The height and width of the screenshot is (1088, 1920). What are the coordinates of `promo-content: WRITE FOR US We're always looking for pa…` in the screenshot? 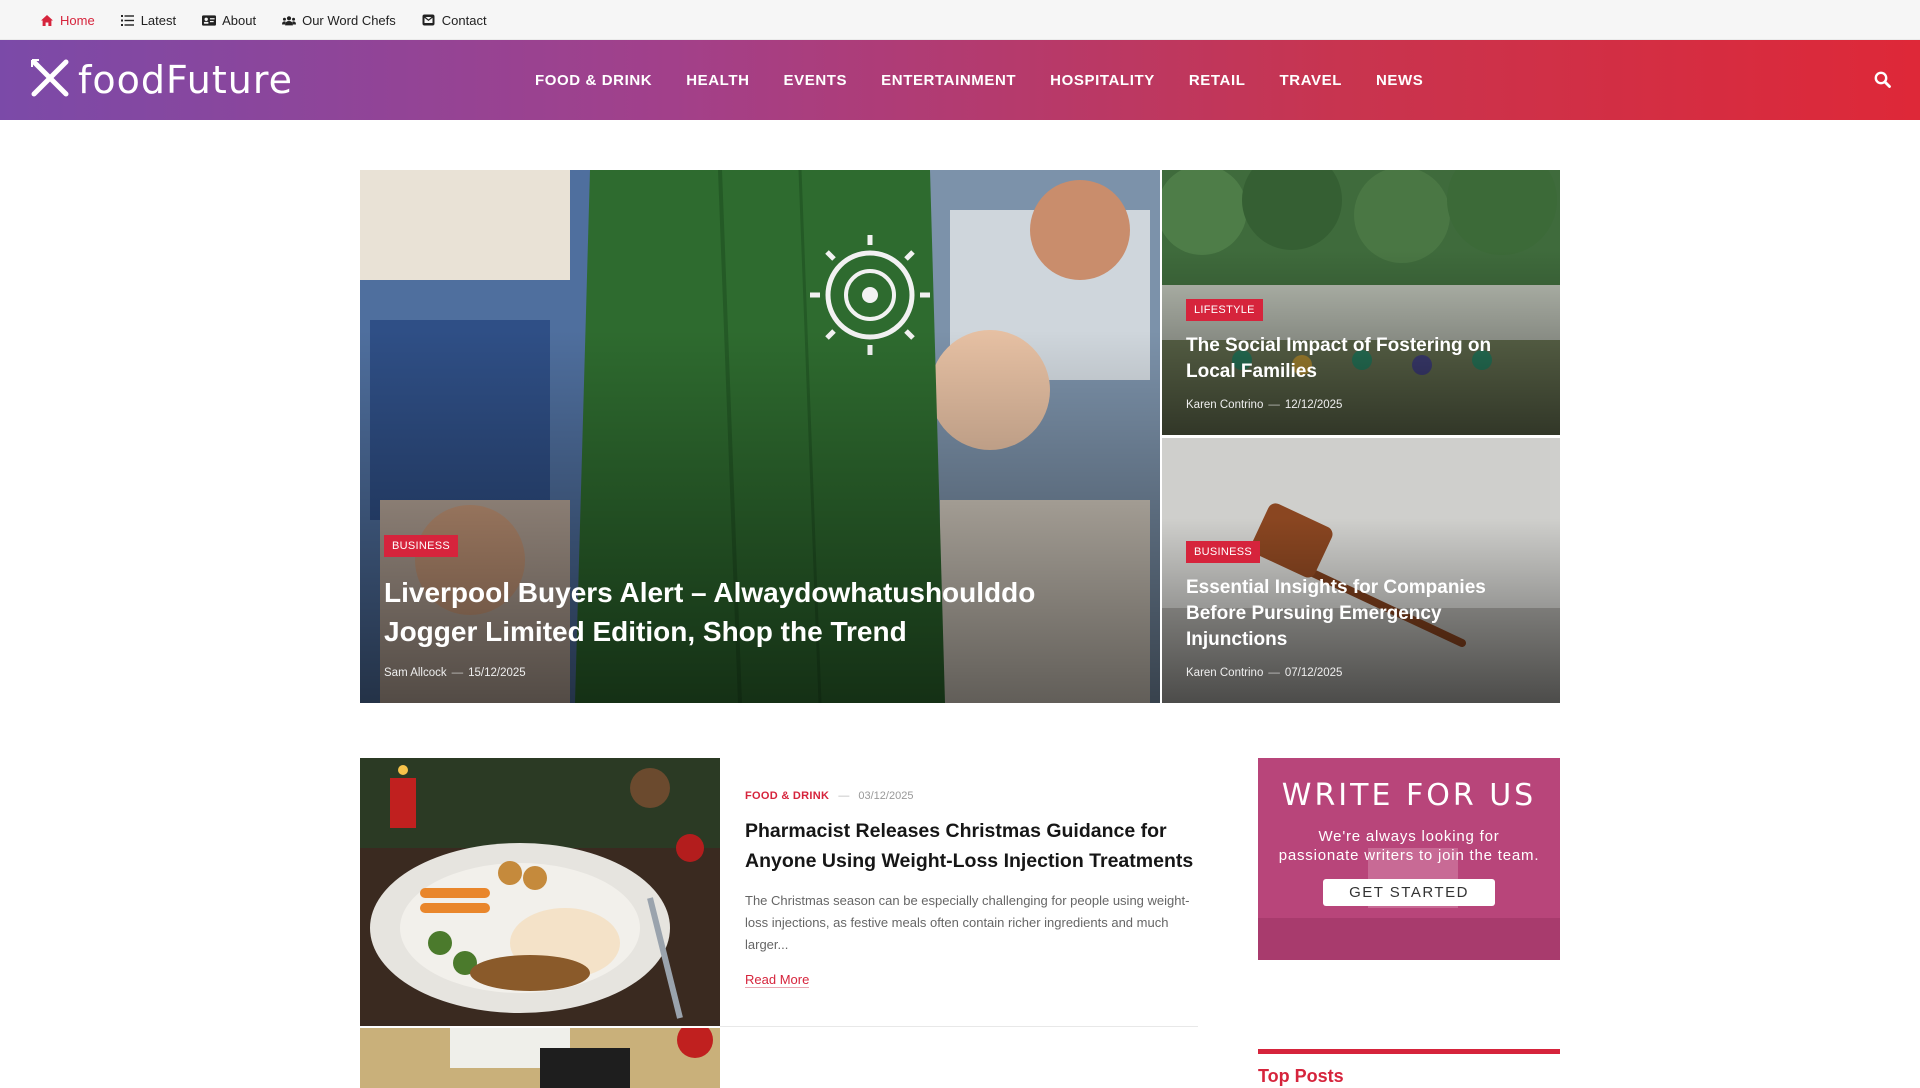 It's located at (1409, 859).